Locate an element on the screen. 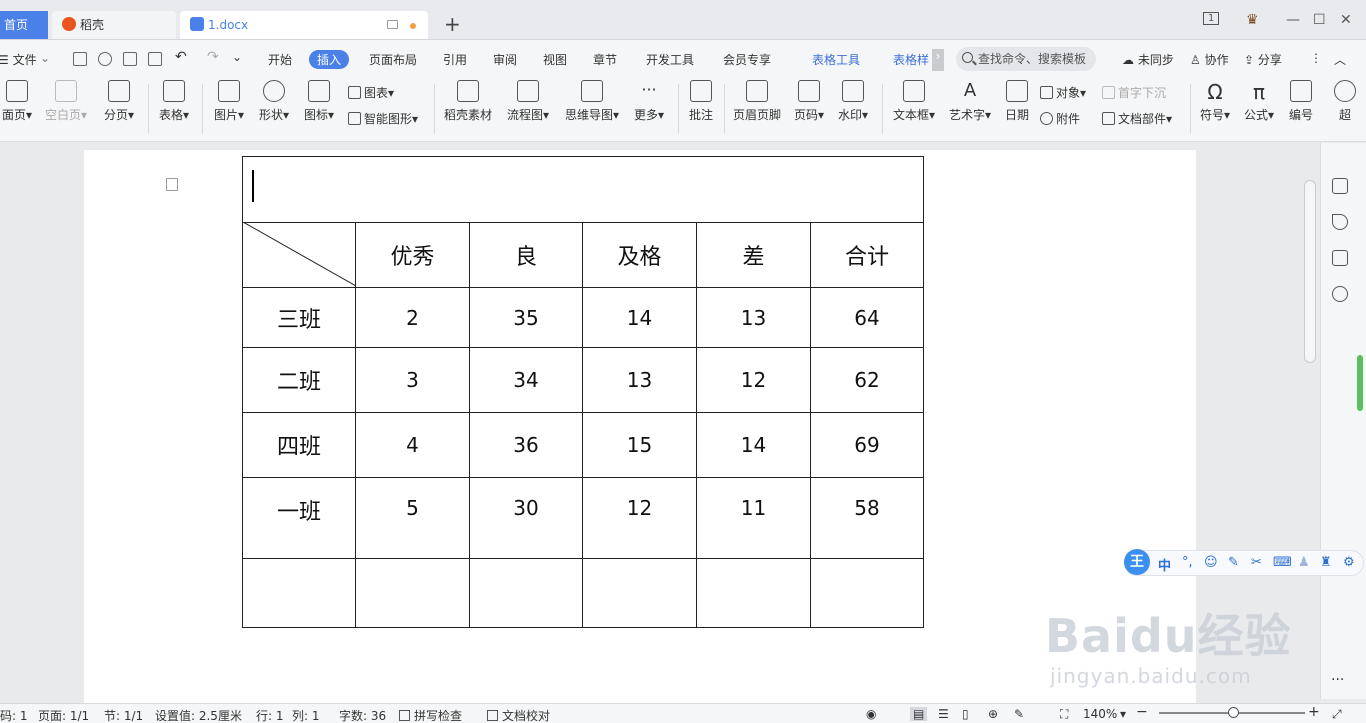 This screenshot has width=1366, height=723. emoji-icon: ☺ is located at coordinates (1211, 562).